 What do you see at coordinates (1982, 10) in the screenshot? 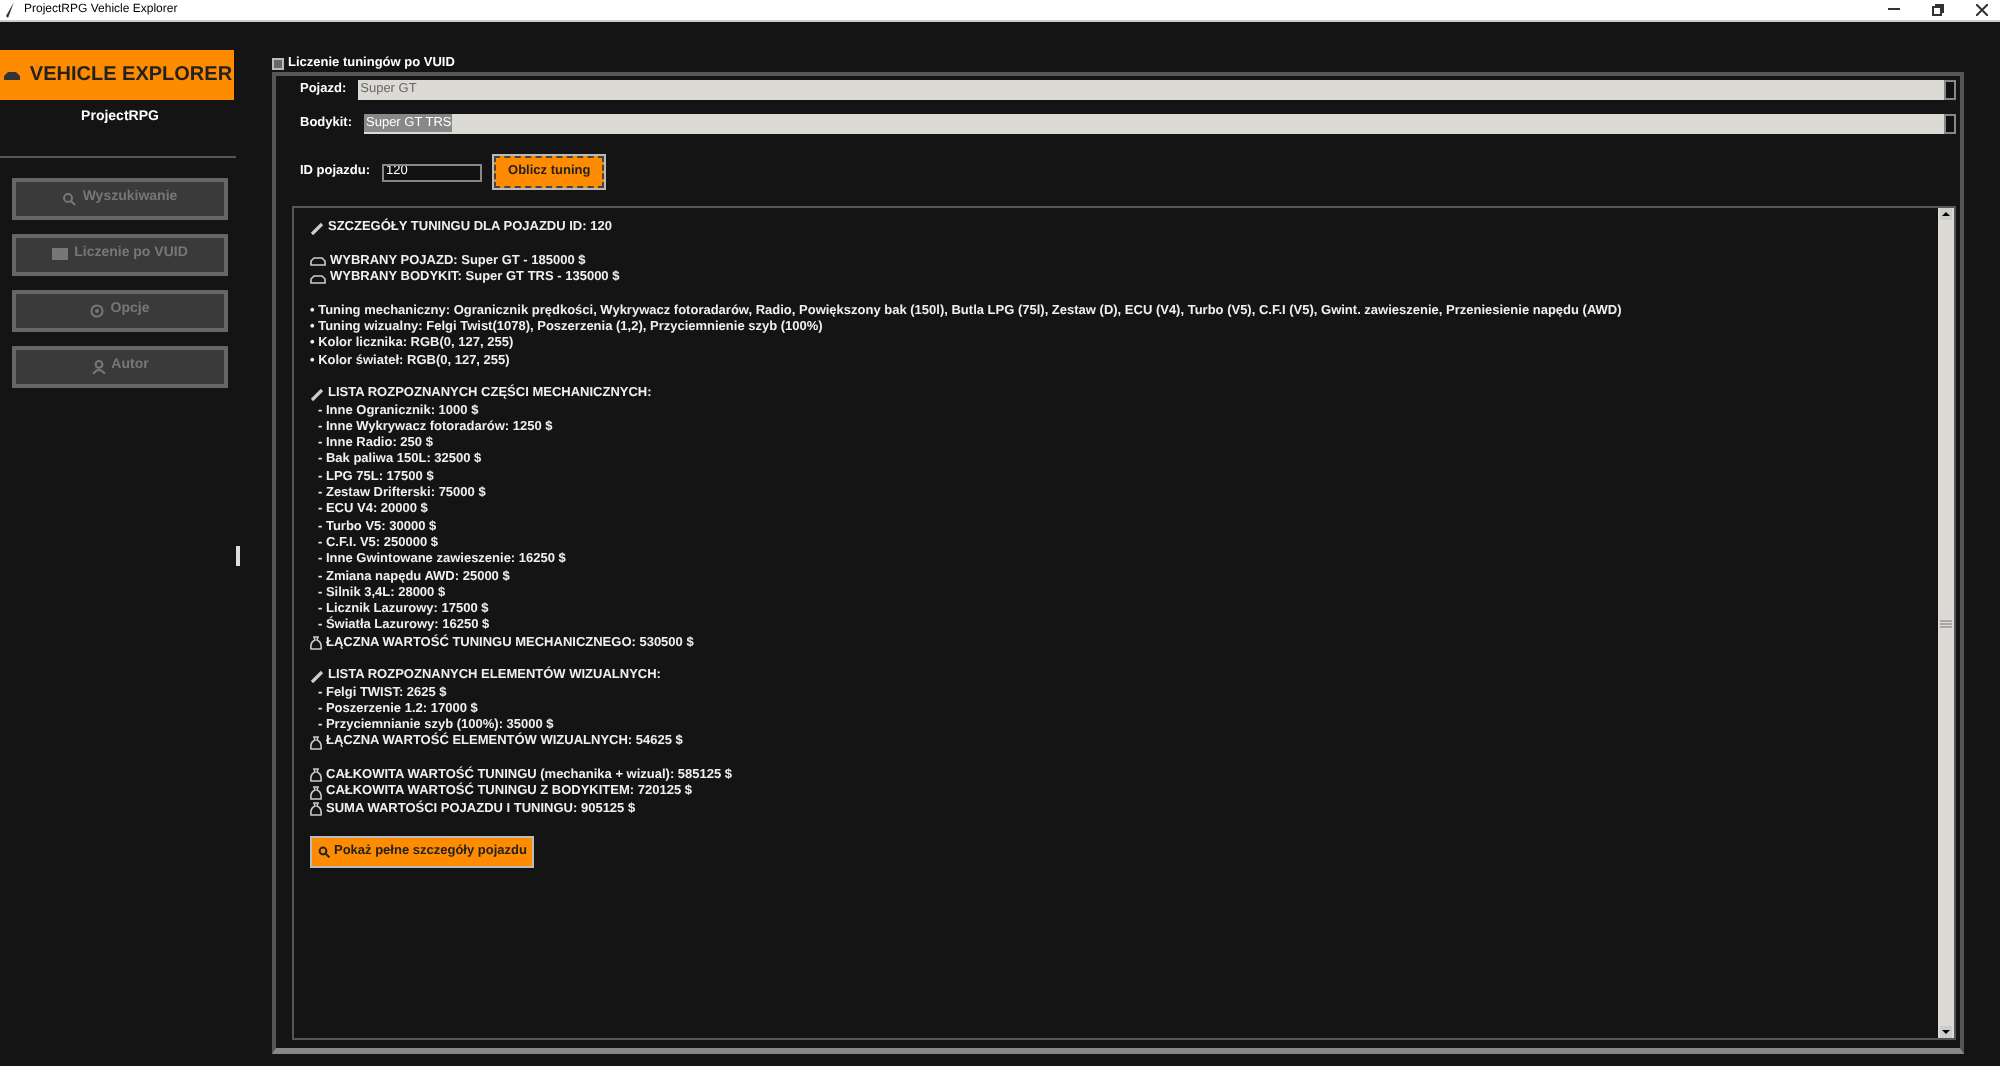
I see `close-icon` at bounding box center [1982, 10].